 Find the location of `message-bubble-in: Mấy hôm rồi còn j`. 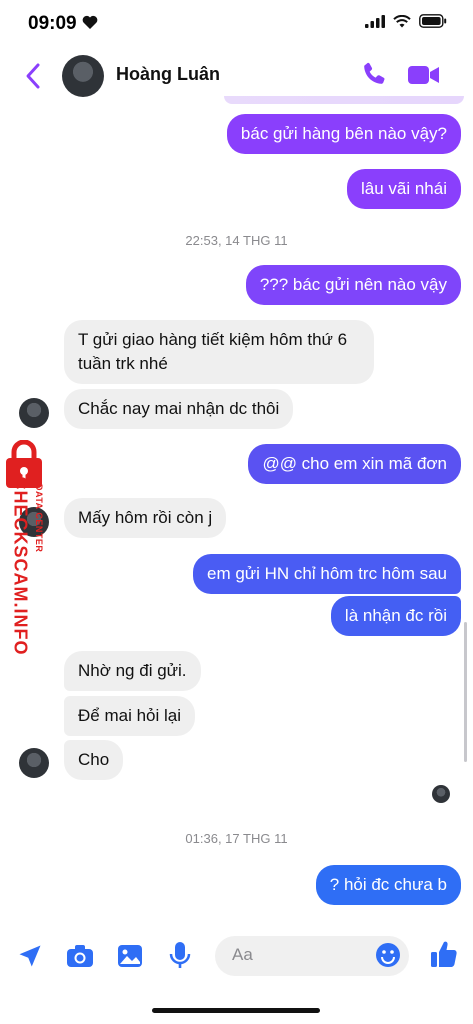

message-bubble-in: Mấy hôm rồi còn j is located at coordinates (145, 518).